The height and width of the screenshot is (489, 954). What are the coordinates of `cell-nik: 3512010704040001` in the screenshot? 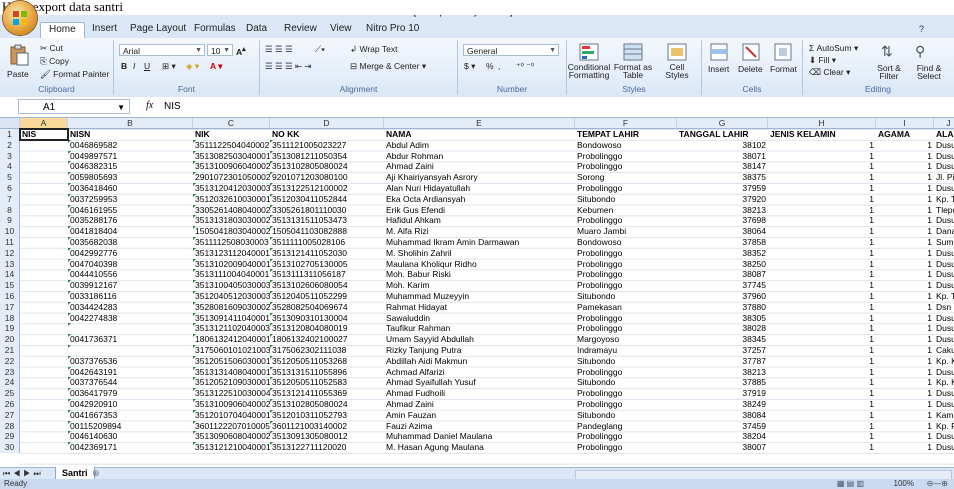 It's located at (231, 415).